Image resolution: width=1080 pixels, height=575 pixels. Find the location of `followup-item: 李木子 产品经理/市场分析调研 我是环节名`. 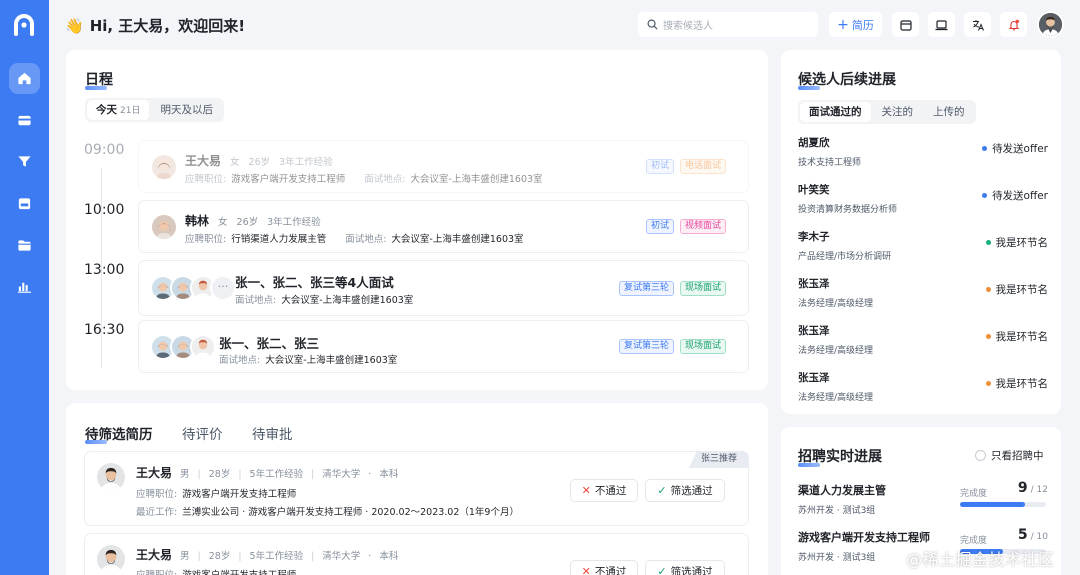

followup-item: 李木子 产品经理/市场分析调研 我是环节名 is located at coordinates (923, 245).